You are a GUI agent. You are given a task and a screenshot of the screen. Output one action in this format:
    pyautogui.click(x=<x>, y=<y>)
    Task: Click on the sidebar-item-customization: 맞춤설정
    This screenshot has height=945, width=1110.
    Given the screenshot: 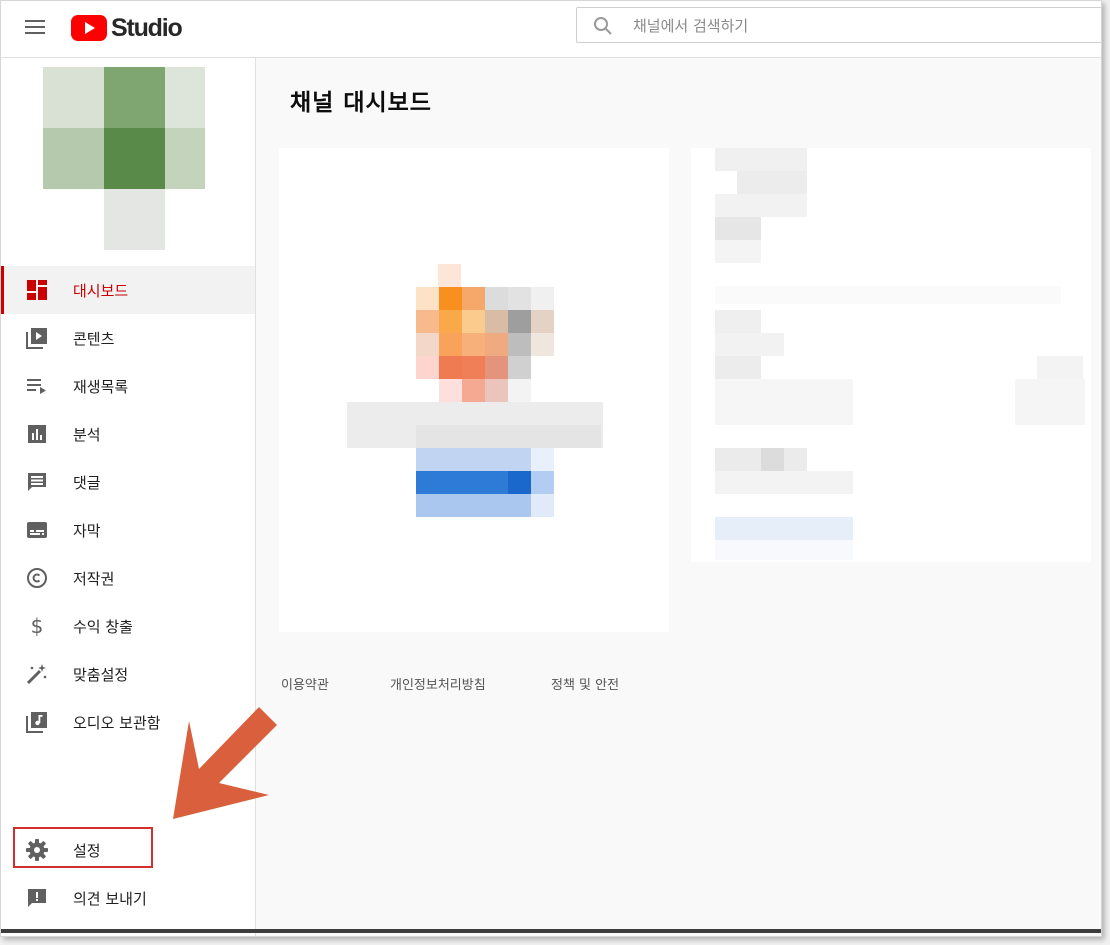 What is the action you would take?
    pyautogui.click(x=128, y=674)
    